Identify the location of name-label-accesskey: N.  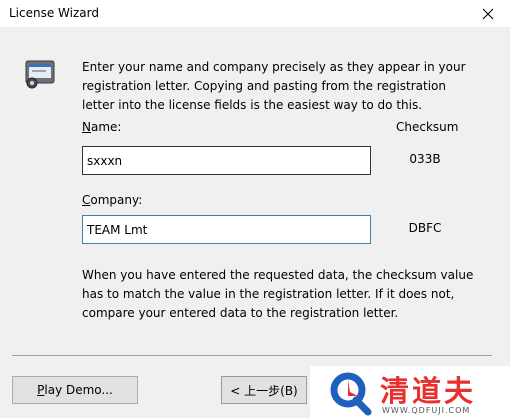
(86, 127).